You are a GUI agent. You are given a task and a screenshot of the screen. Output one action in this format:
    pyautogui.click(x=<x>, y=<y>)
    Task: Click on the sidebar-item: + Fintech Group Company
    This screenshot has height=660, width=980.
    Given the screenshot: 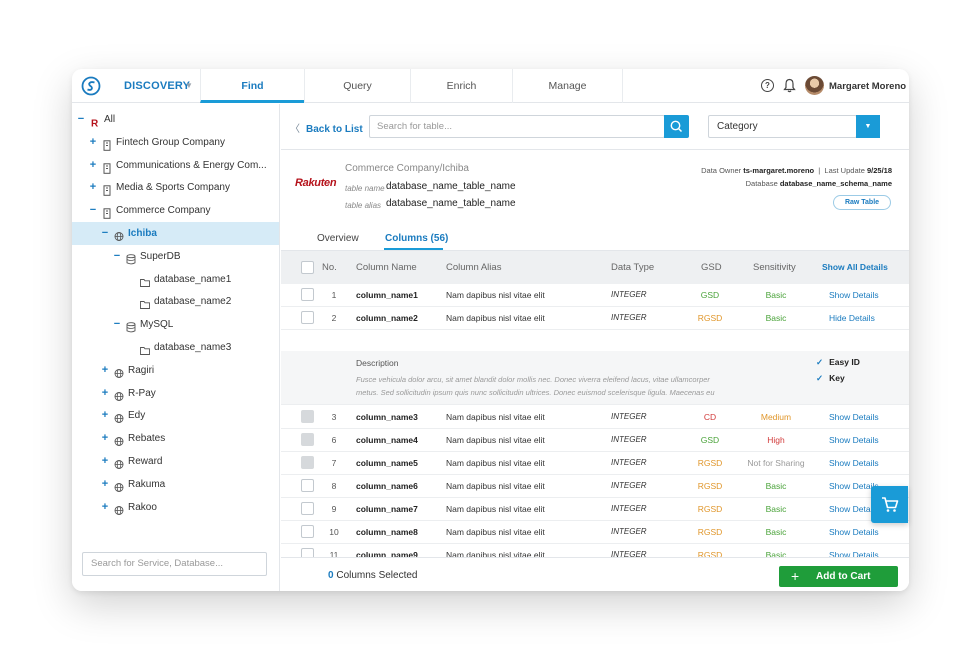 What is the action you would take?
    pyautogui.click(x=175, y=142)
    